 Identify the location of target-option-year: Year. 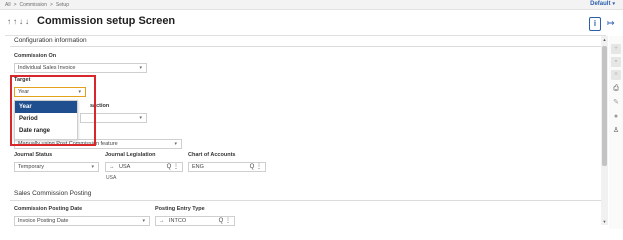
(46, 107).